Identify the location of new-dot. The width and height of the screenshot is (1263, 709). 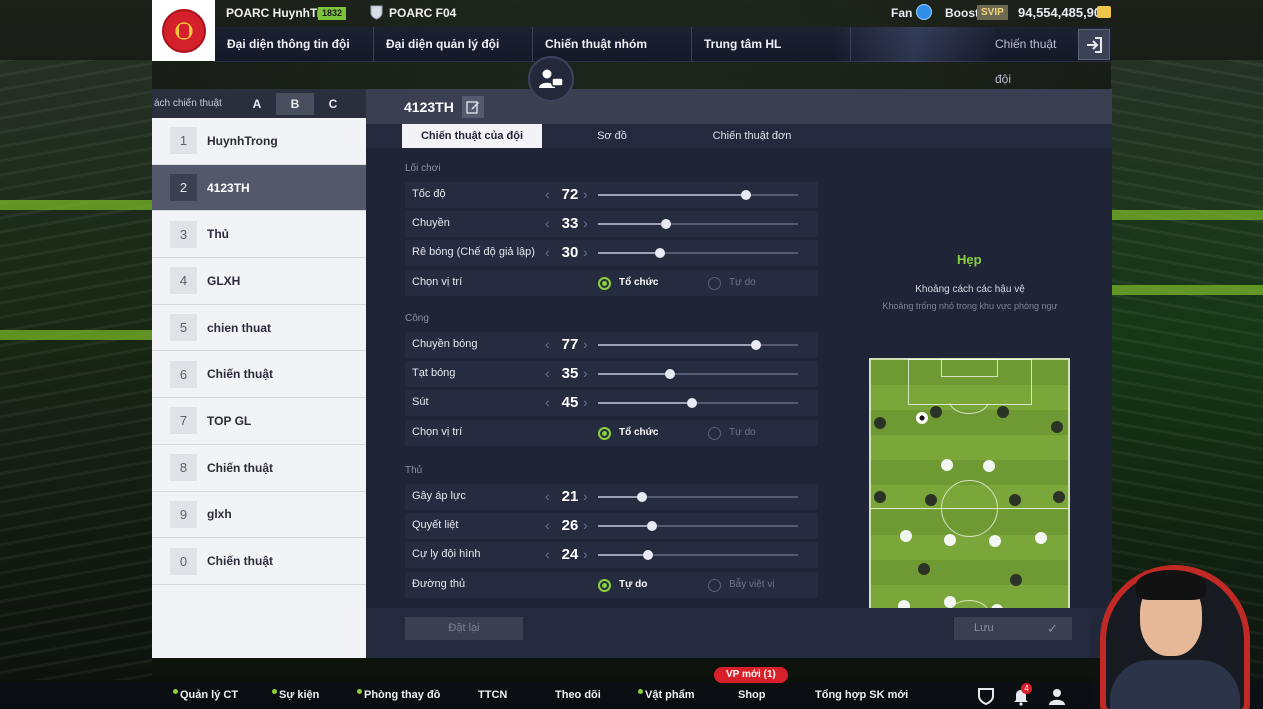
(640, 691).